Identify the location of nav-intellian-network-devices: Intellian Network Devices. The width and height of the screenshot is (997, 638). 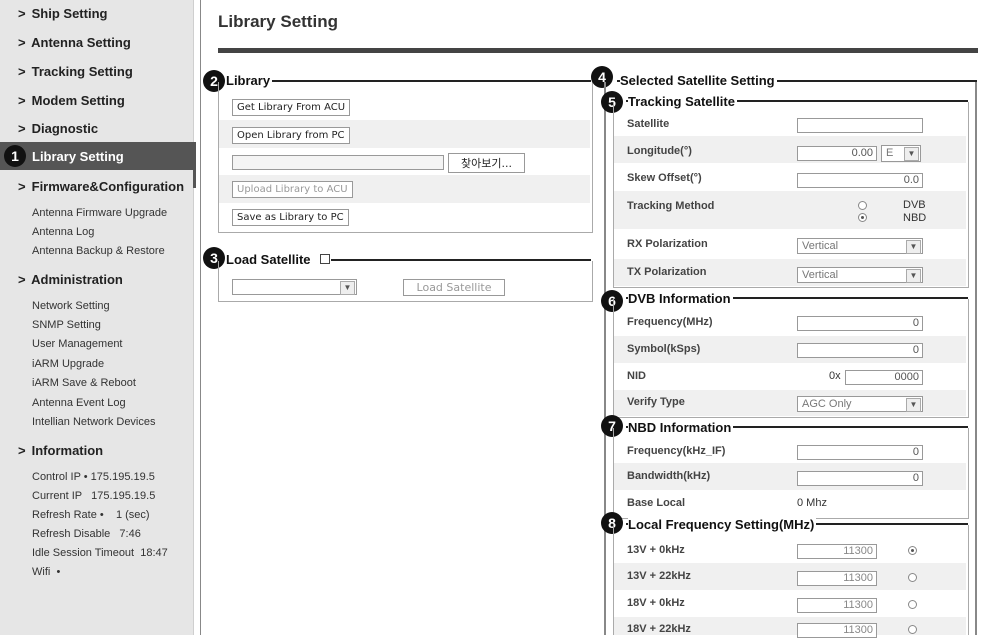
(94, 422).